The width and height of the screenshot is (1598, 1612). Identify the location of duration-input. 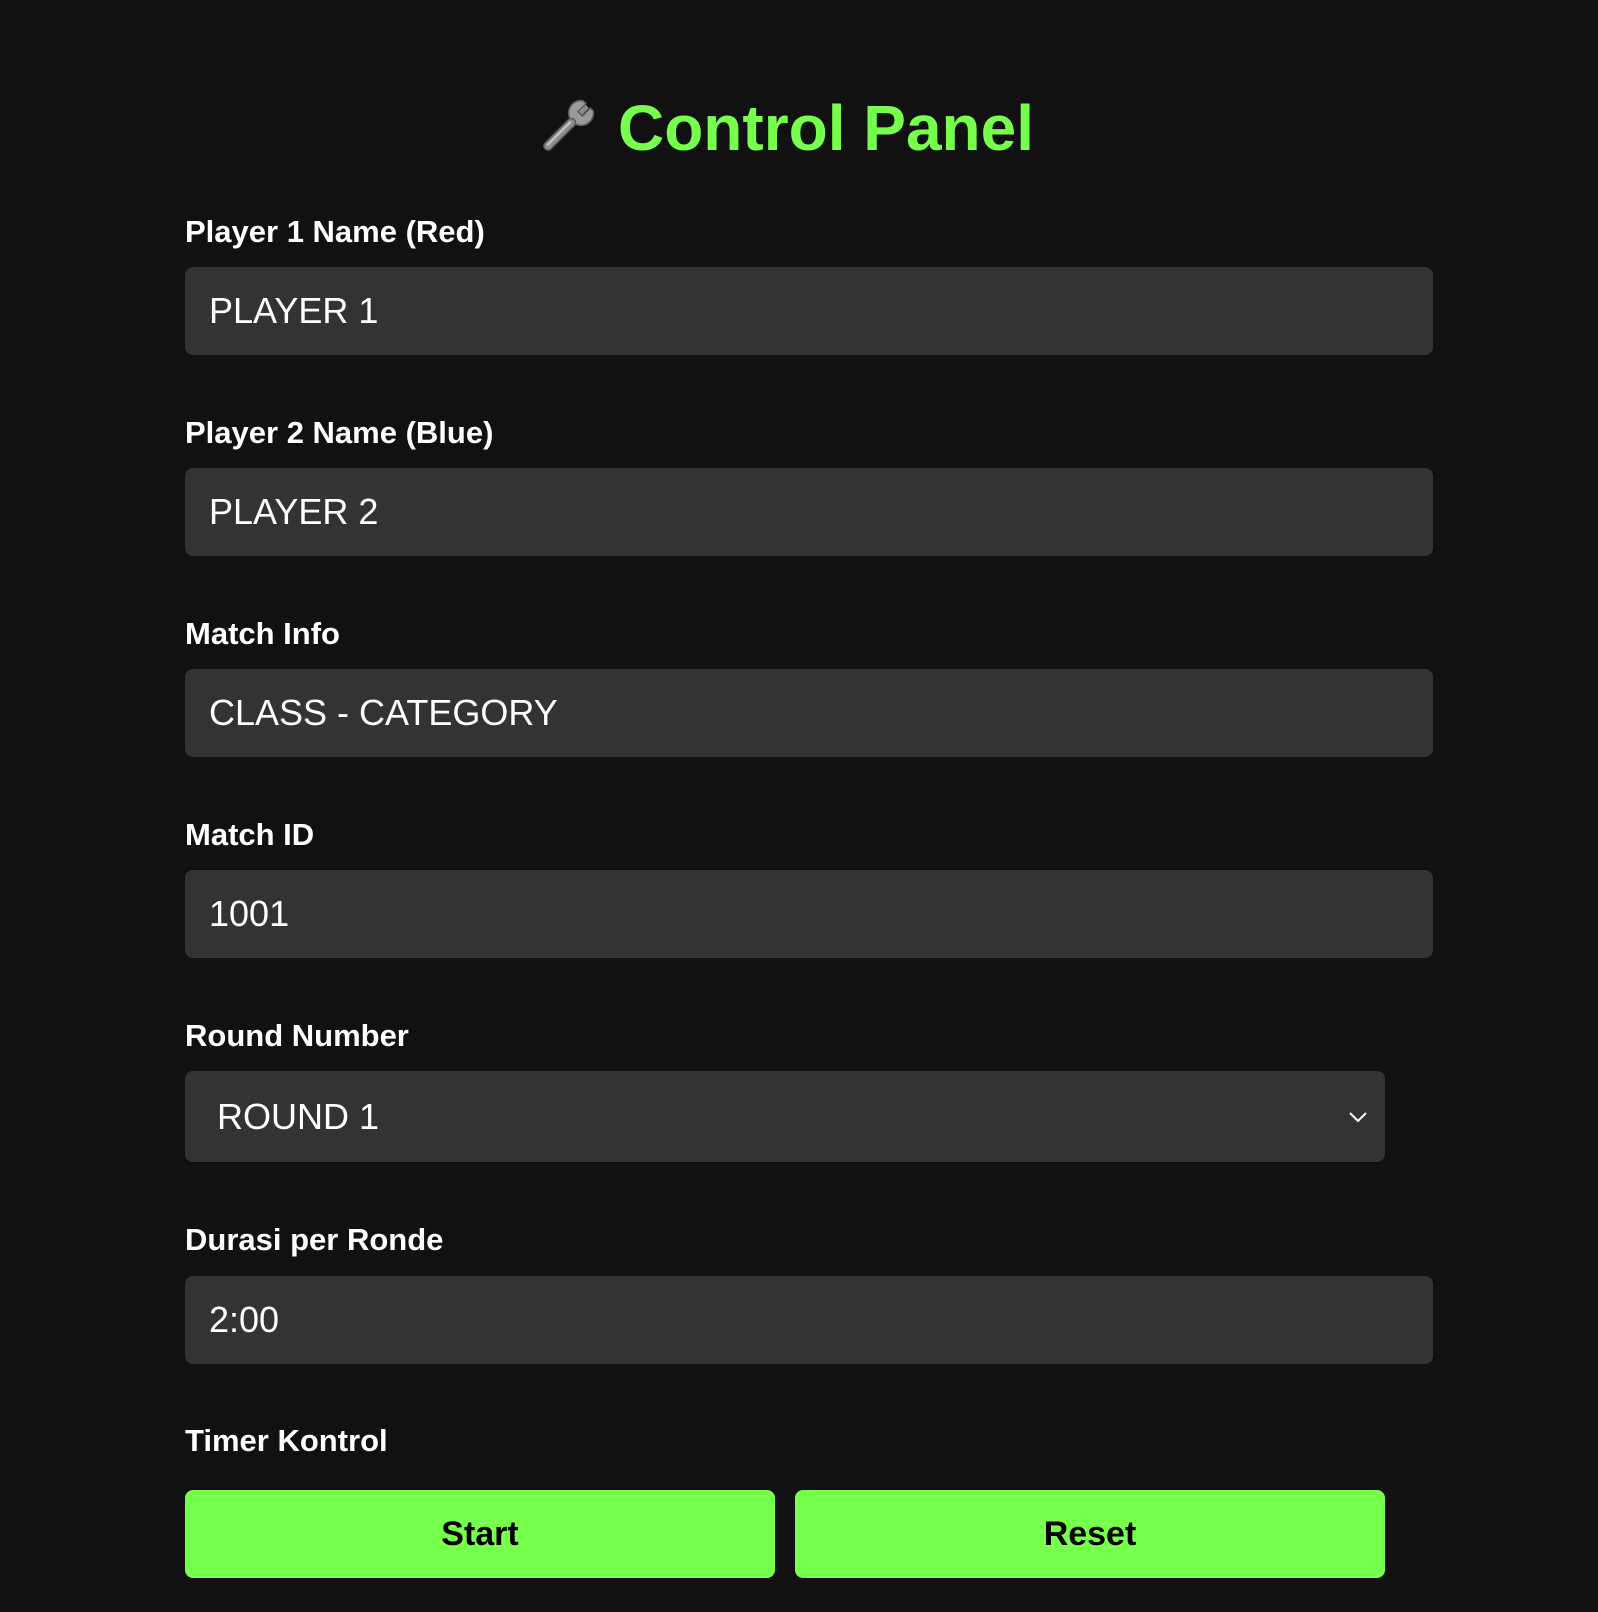
(809, 1320).